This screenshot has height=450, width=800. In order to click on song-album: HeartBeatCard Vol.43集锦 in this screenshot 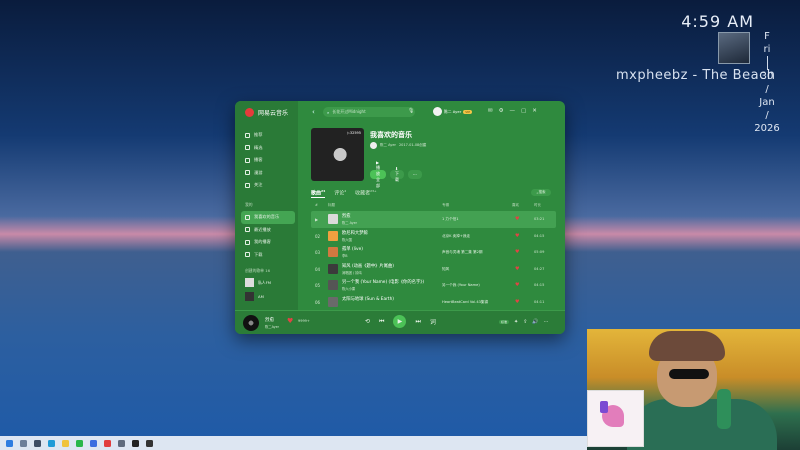, I will do `click(465, 302)`.